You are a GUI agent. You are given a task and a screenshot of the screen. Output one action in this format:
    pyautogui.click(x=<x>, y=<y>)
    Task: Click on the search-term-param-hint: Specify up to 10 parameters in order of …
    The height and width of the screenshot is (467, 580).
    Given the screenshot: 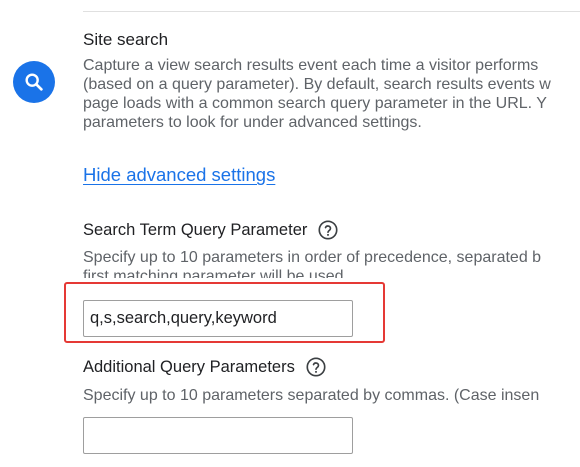 What is the action you would take?
    pyautogui.click(x=331, y=263)
    